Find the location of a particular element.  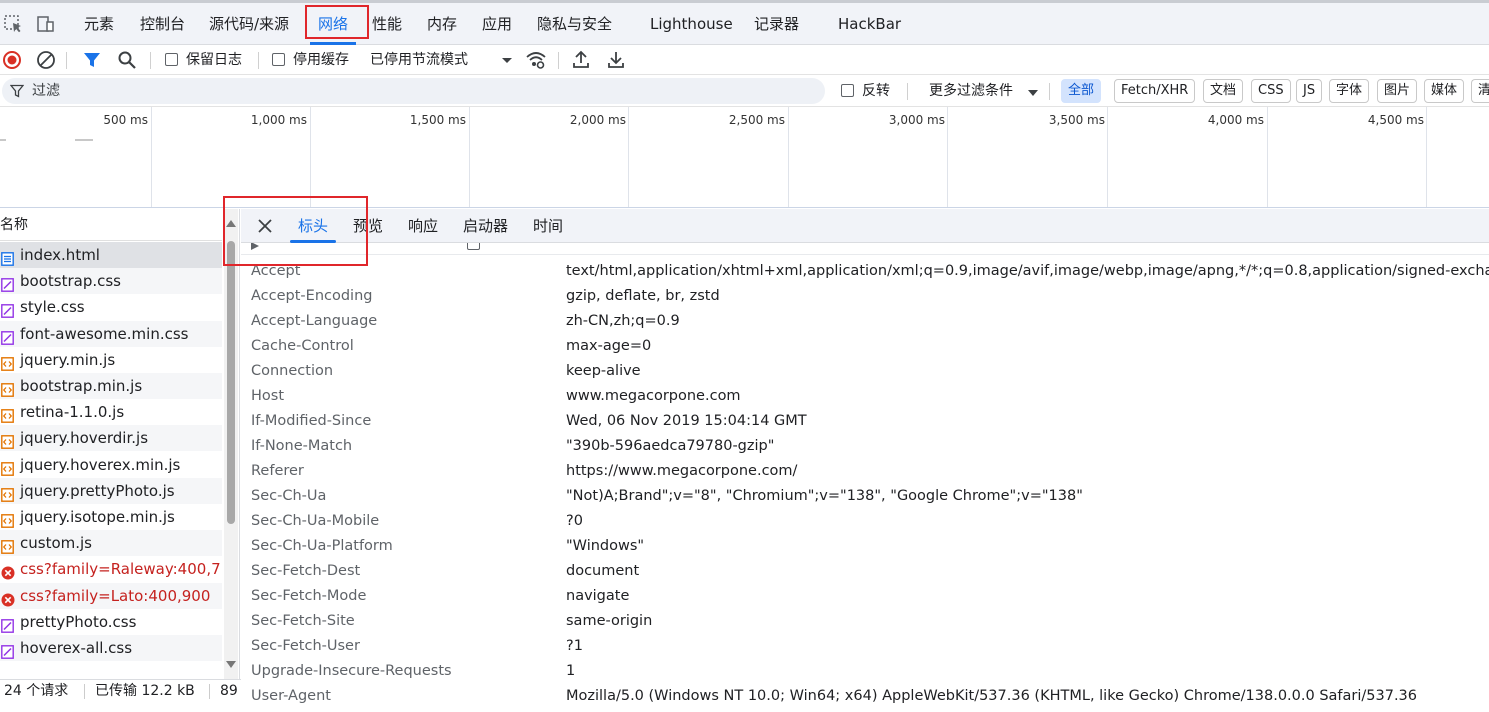

more-filters-arrow-icon is located at coordinates (1033, 91).